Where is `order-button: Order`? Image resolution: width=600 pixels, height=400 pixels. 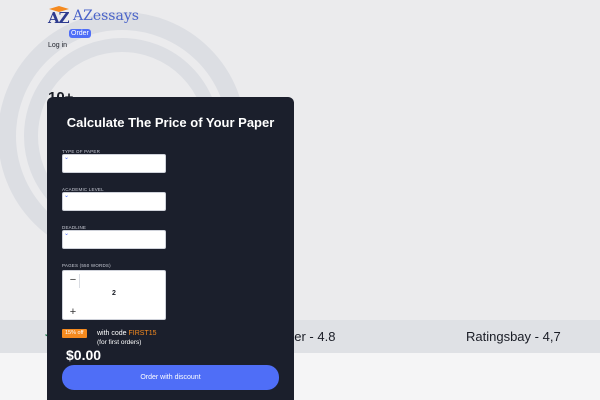
order-button: Order is located at coordinates (80, 33).